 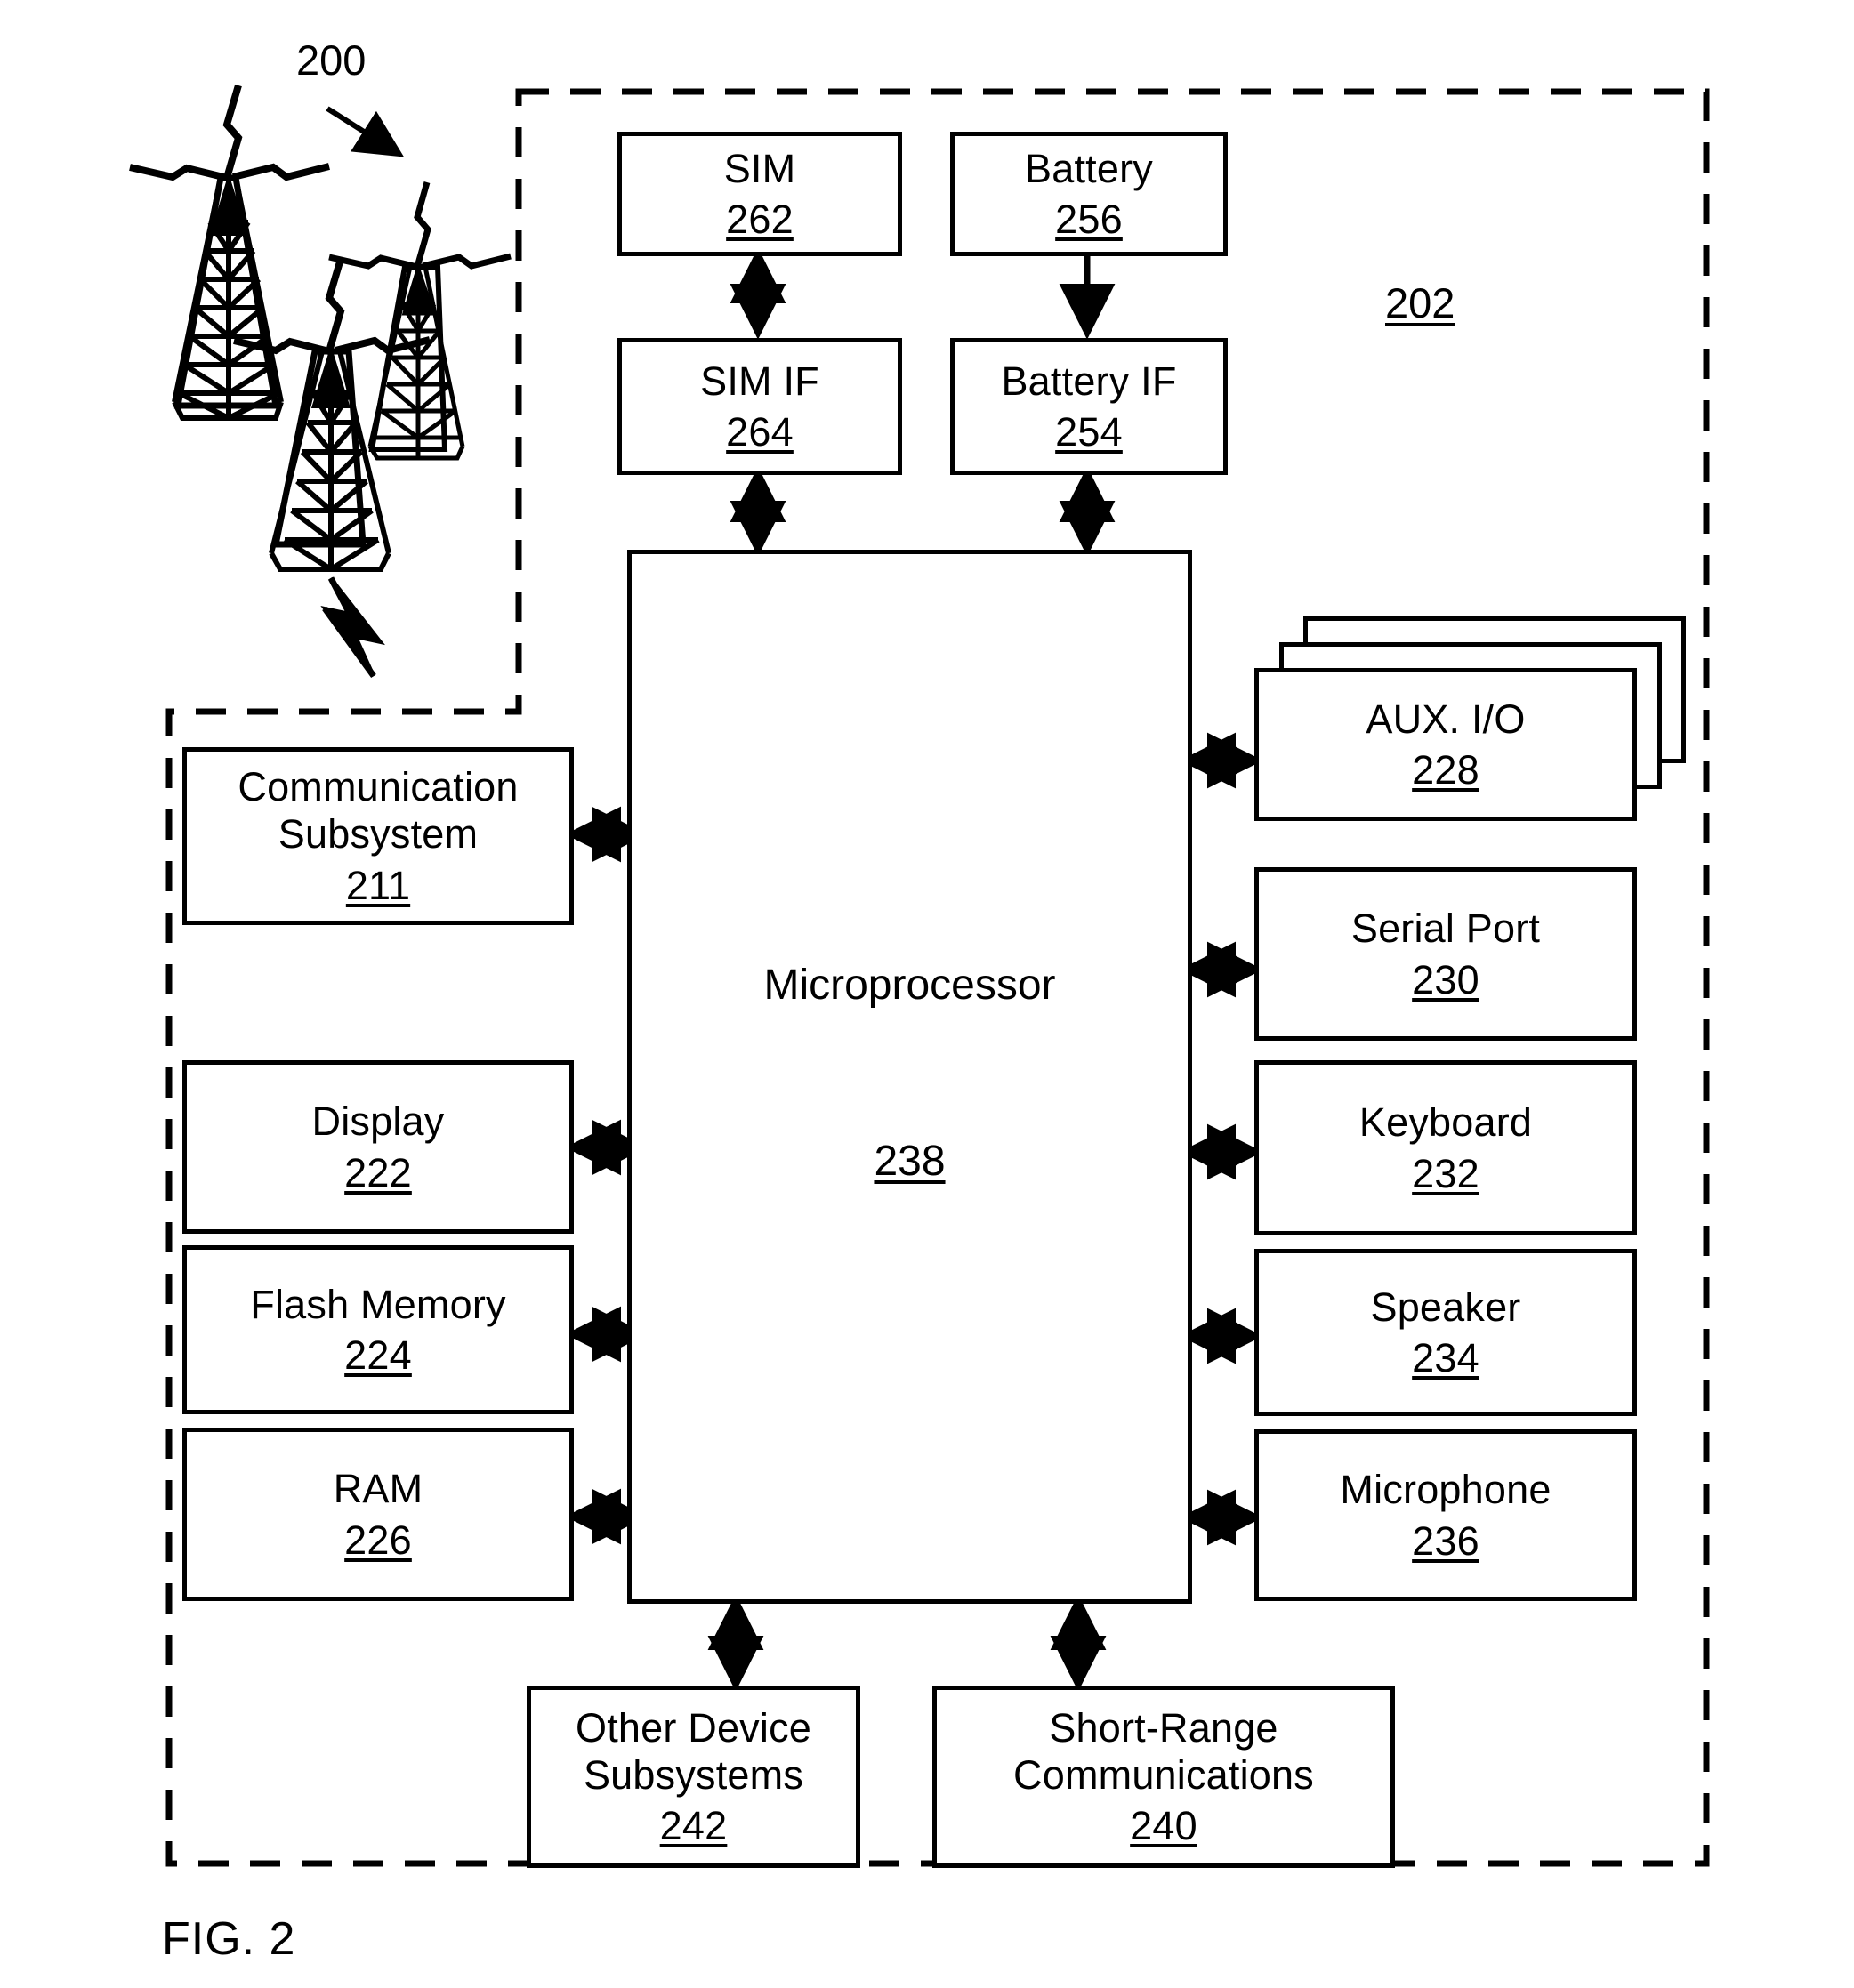 What do you see at coordinates (1089, 381) in the screenshot?
I see `block-battery-if-label: Battery IF` at bounding box center [1089, 381].